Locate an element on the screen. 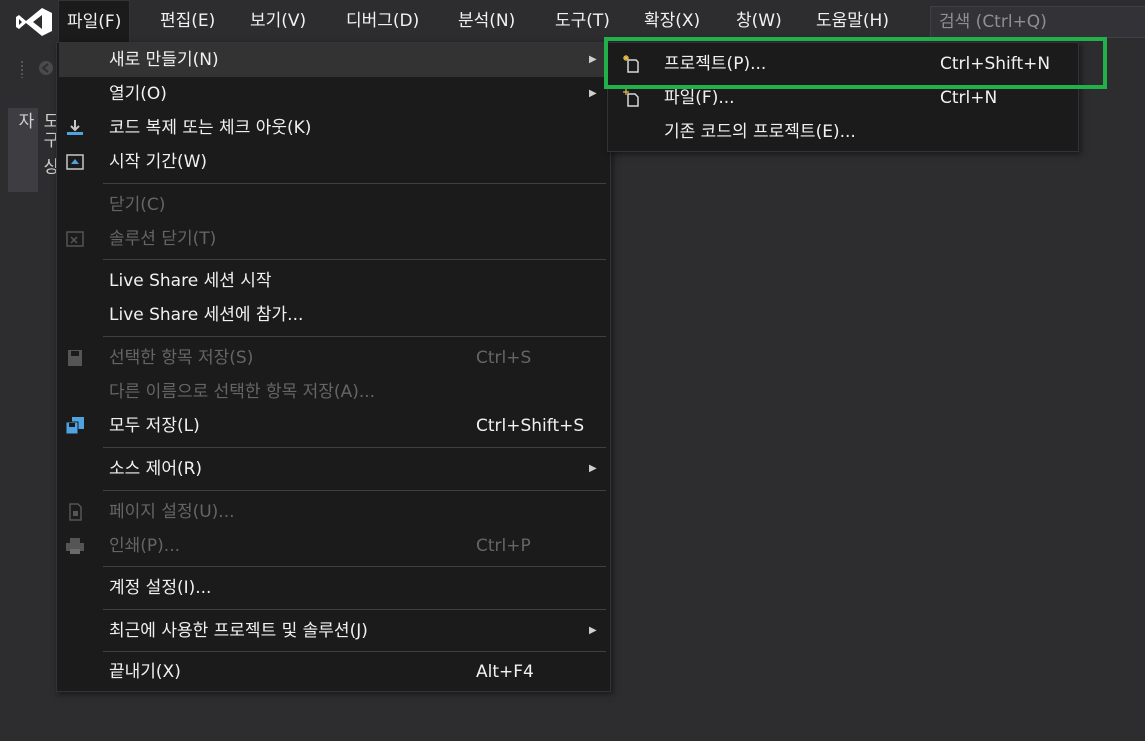 The width and height of the screenshot is (1145, 741). menu-item-label: 선택한 항목 저장(S) is located at coordinates (181, 358).